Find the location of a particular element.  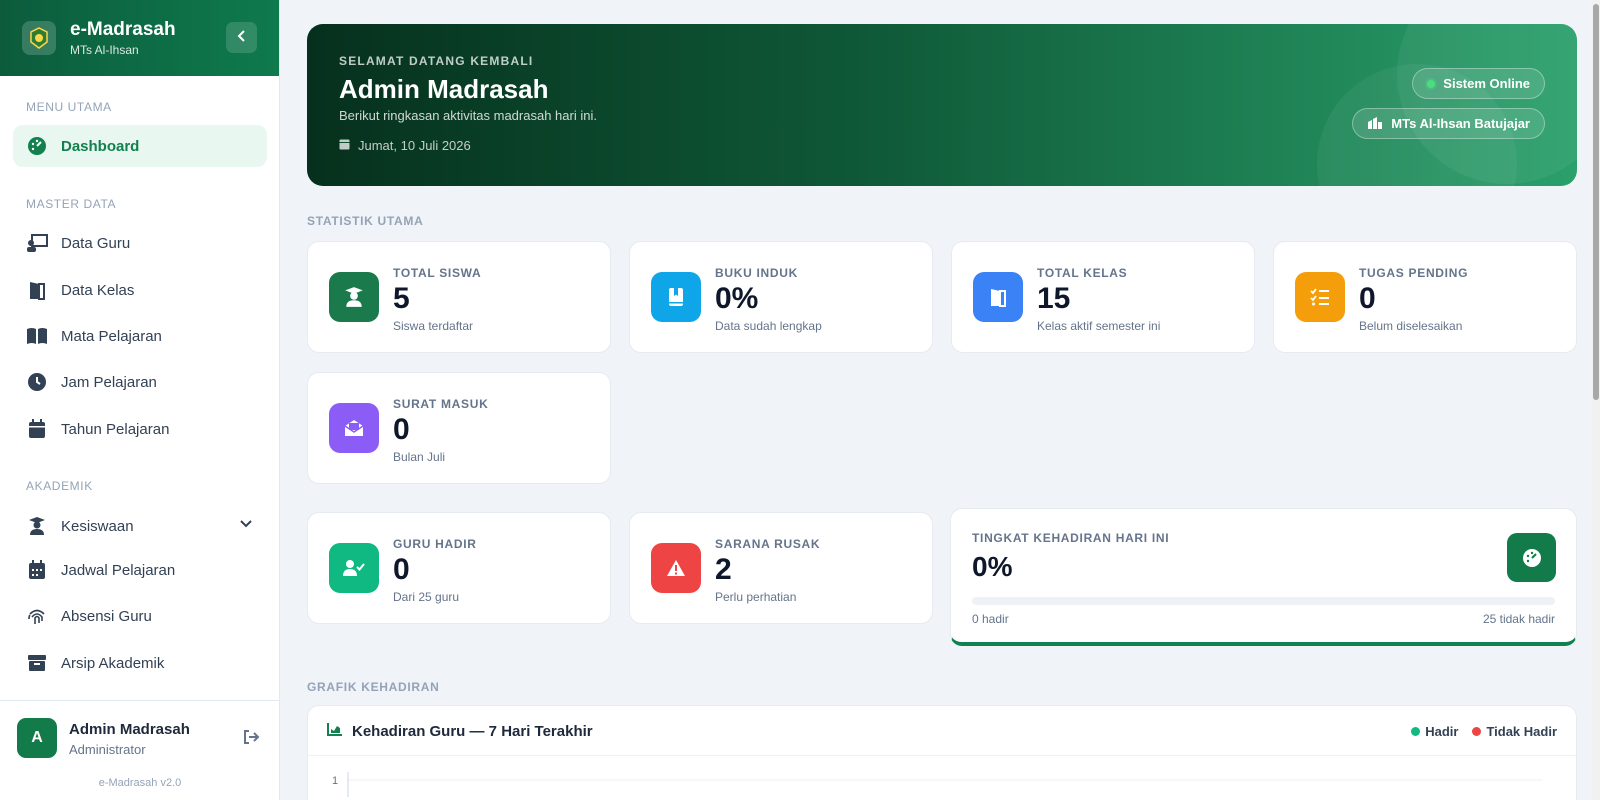

sidebar-header: e-Madrasah MTs Al-Ihsan is located at coordinates (139, 38).